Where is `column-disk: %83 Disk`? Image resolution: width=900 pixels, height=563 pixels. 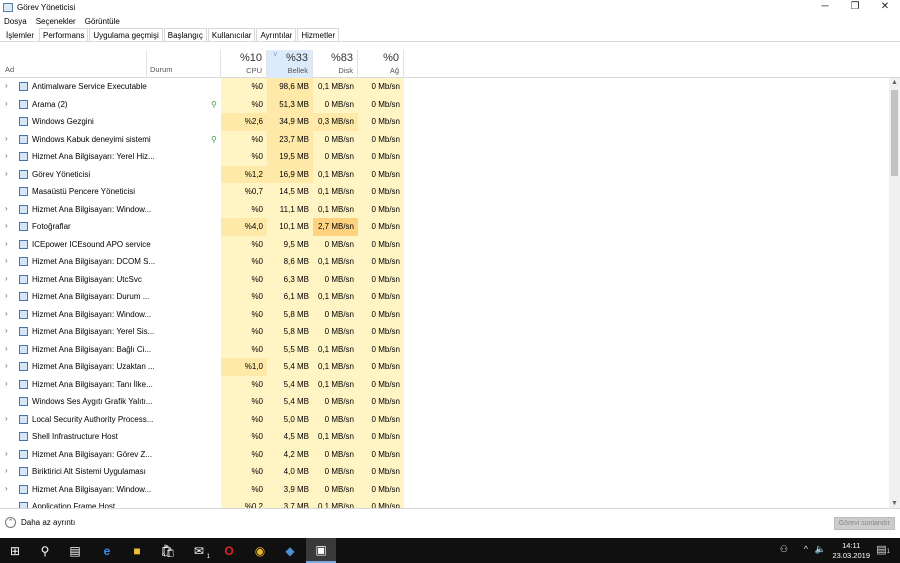
column-disk: %83 Disk is located at coordinates (335, 64).